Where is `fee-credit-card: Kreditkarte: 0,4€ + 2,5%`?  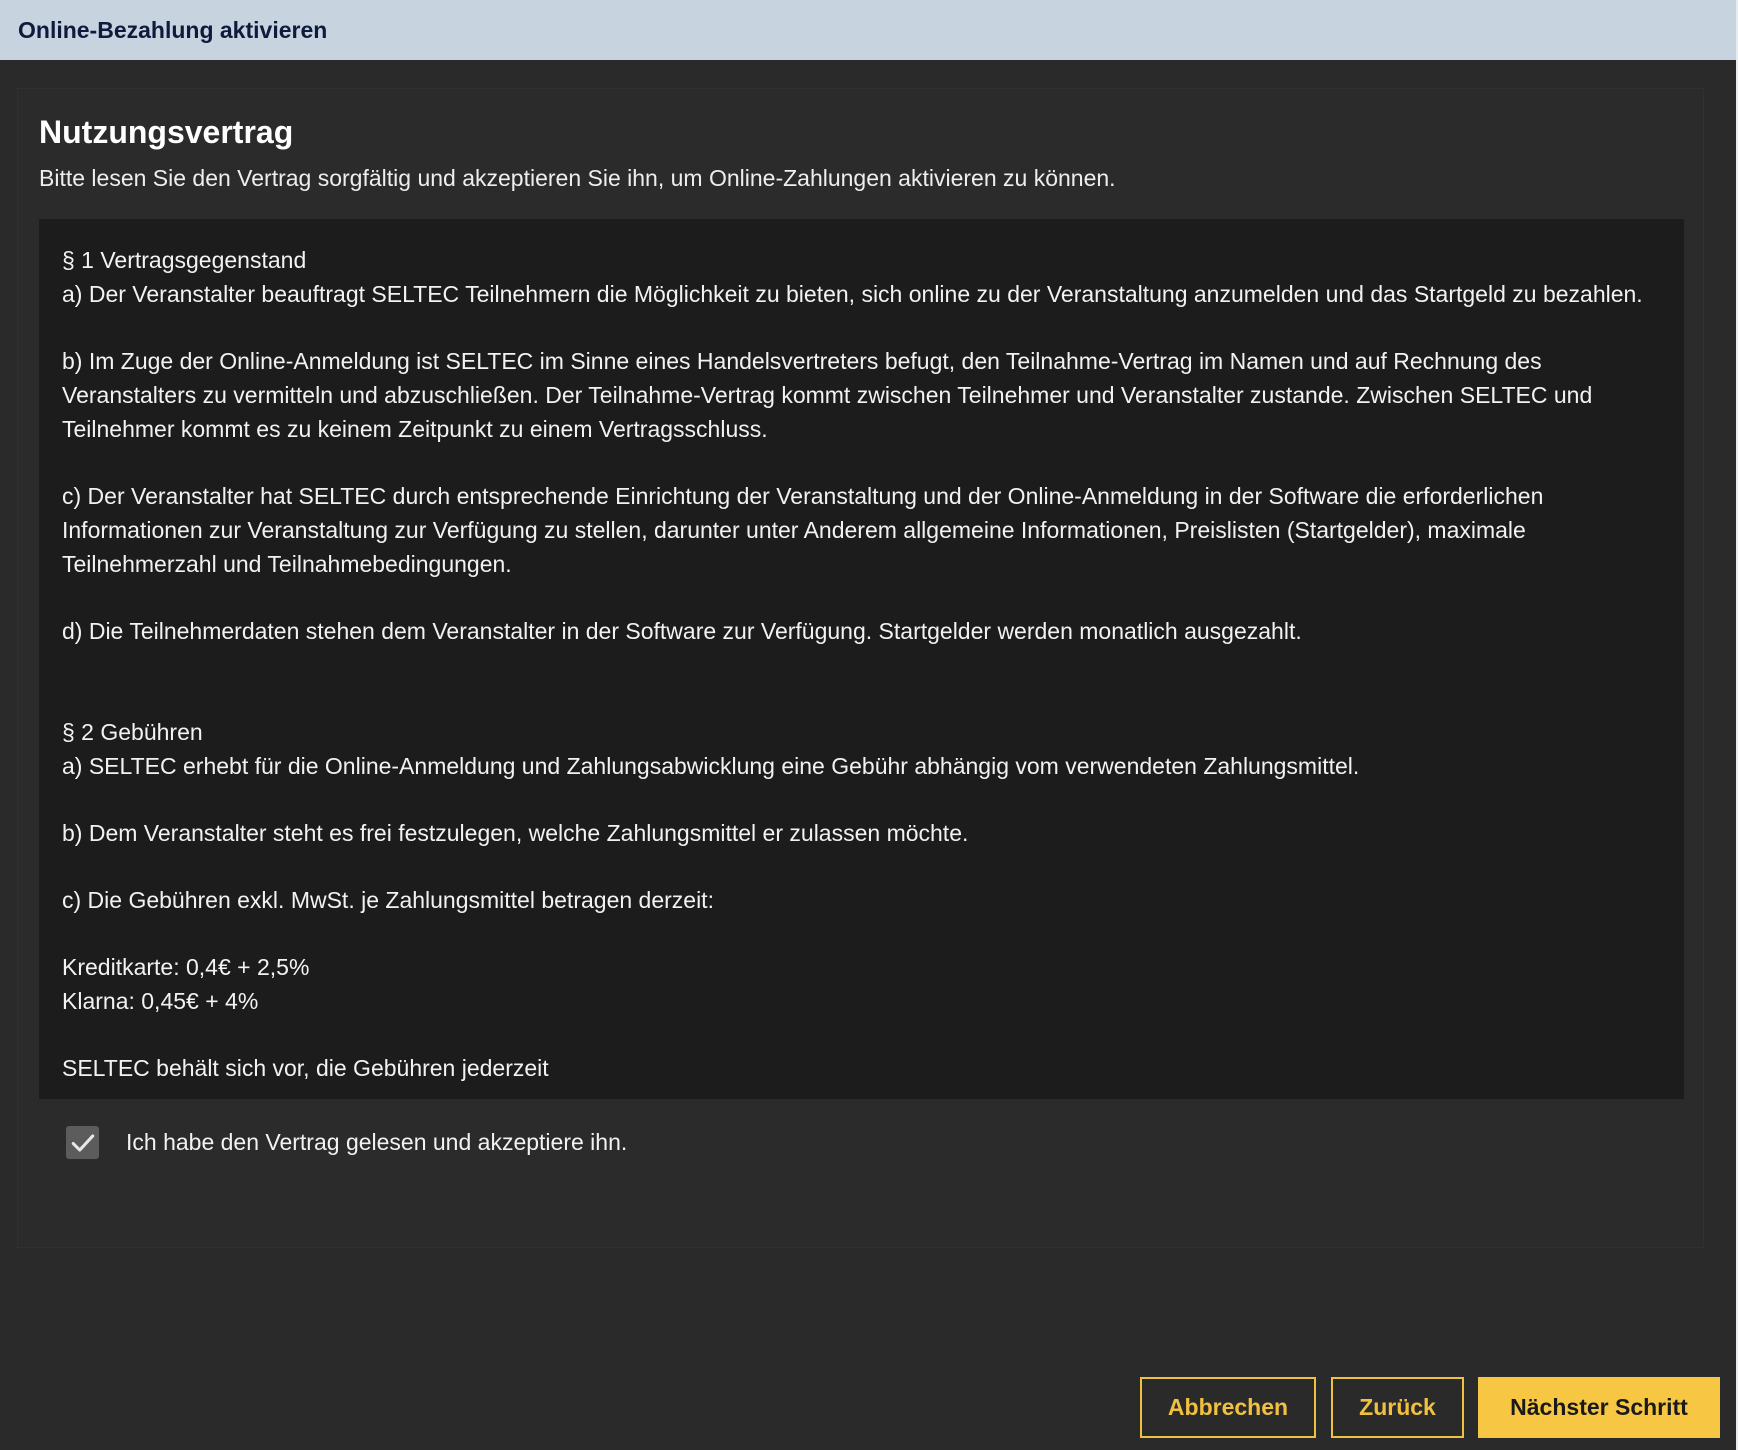
fee-credit-card: Kreditkarte: 0,4€ + 2,5% is located at coordinates (186, 967).